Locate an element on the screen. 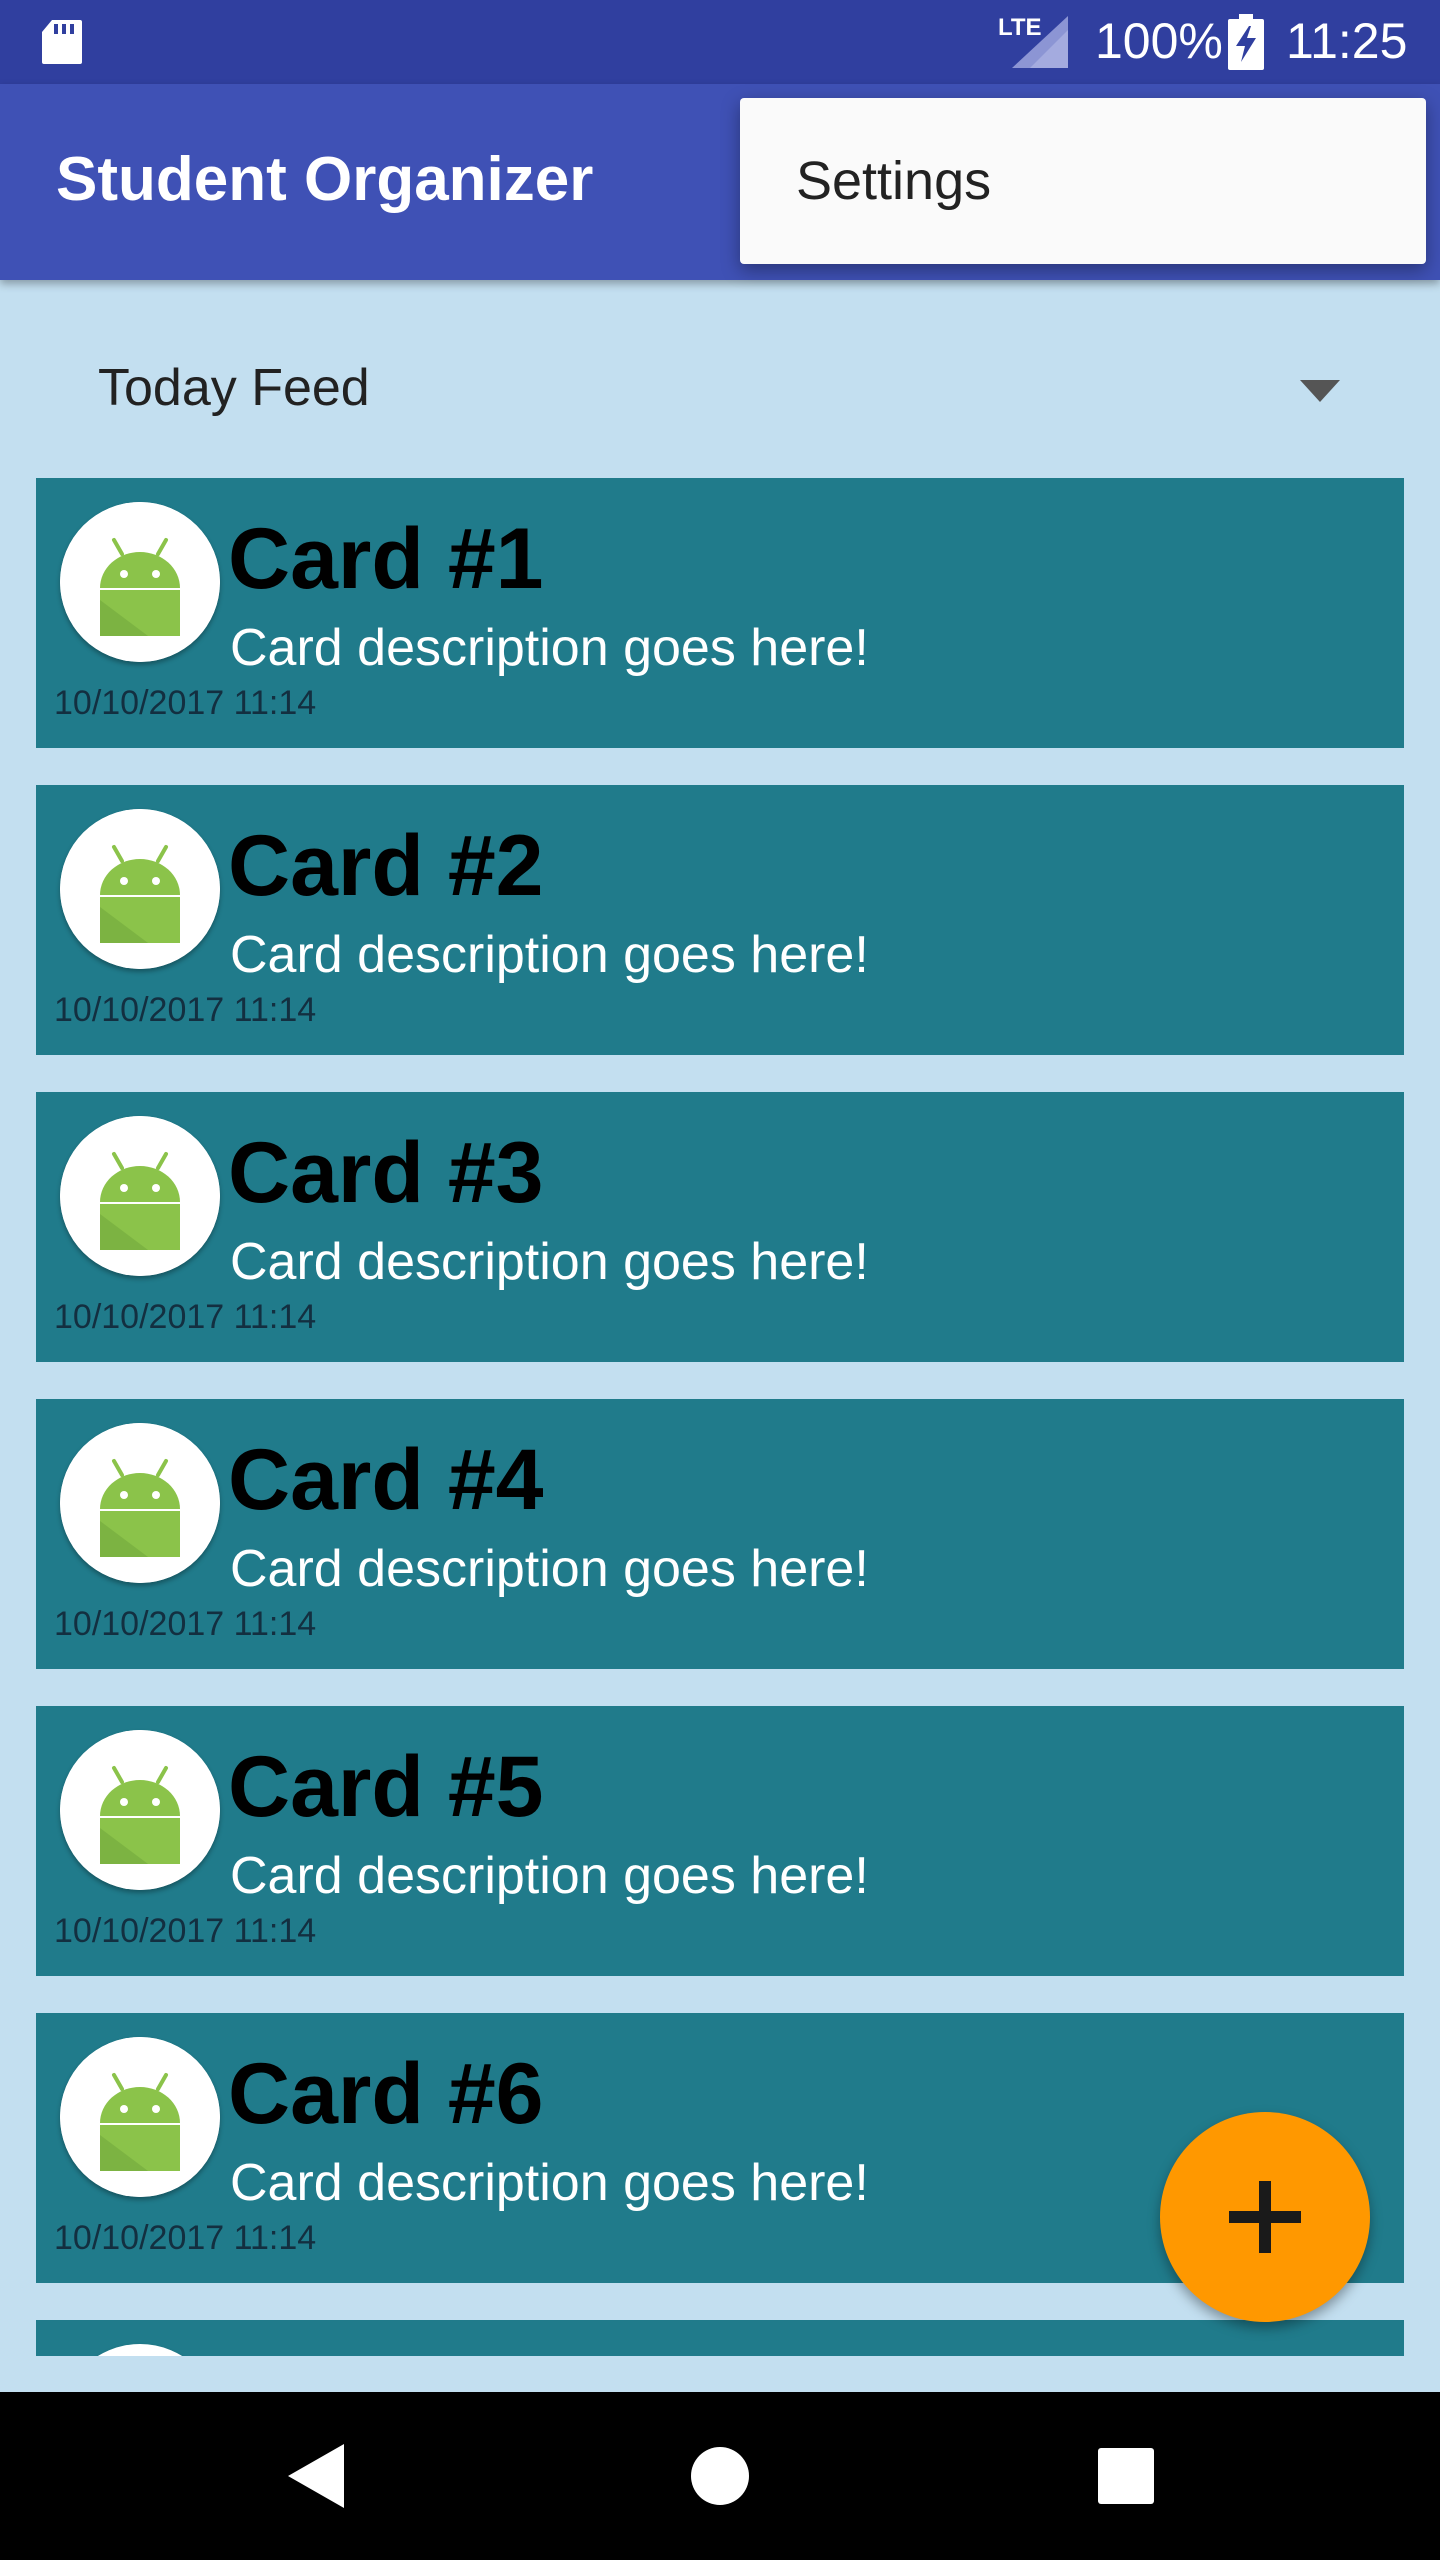  card-title: Card #5 is located at coordinates (386, 1787).